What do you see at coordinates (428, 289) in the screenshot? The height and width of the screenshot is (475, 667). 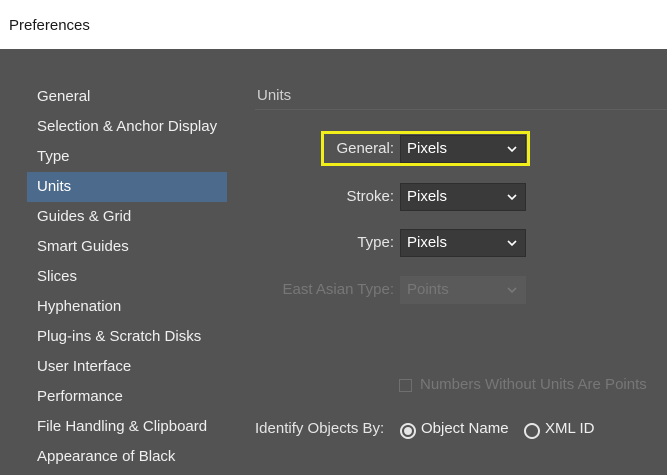 I see `east-asian-type-value: Points` at bounding box center [428, 289].